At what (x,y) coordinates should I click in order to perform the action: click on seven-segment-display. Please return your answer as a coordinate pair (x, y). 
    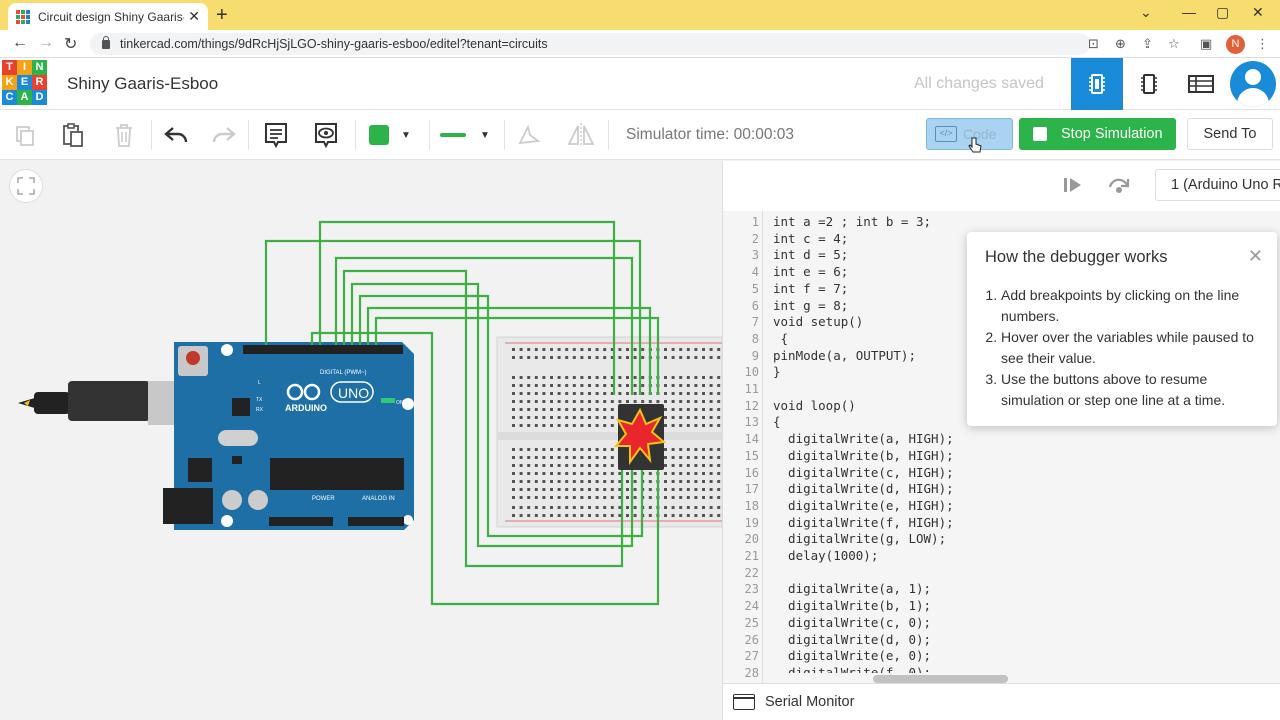
    Looking at the image, I should click on (640, 437).